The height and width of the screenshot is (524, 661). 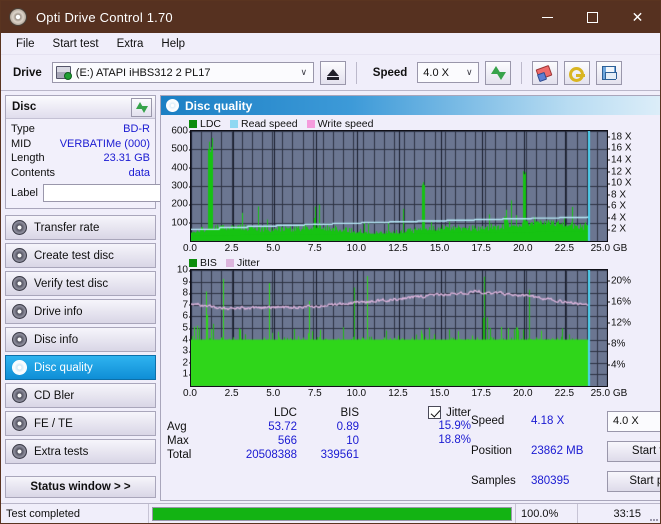 I want to click on jitter-checkbox, so click(x=435, y=412).